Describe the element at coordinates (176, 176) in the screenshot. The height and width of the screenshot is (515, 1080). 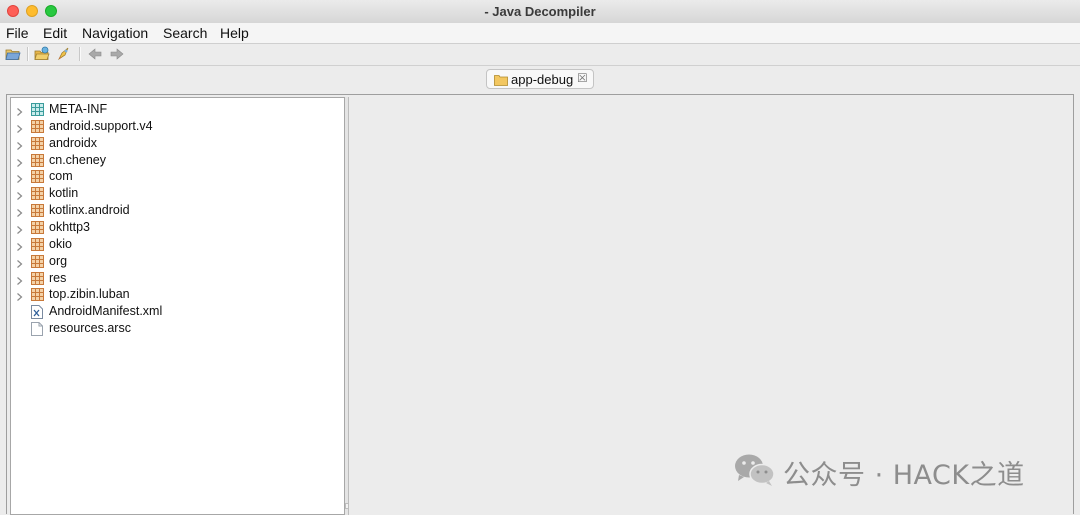
I see `tree-node: com` at that location.